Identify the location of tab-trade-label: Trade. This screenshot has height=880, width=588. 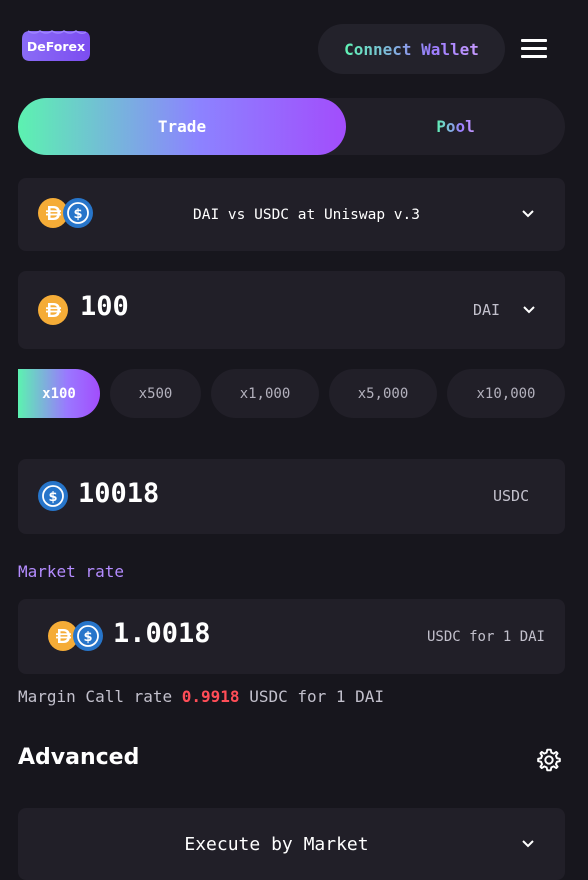
(182, 126).